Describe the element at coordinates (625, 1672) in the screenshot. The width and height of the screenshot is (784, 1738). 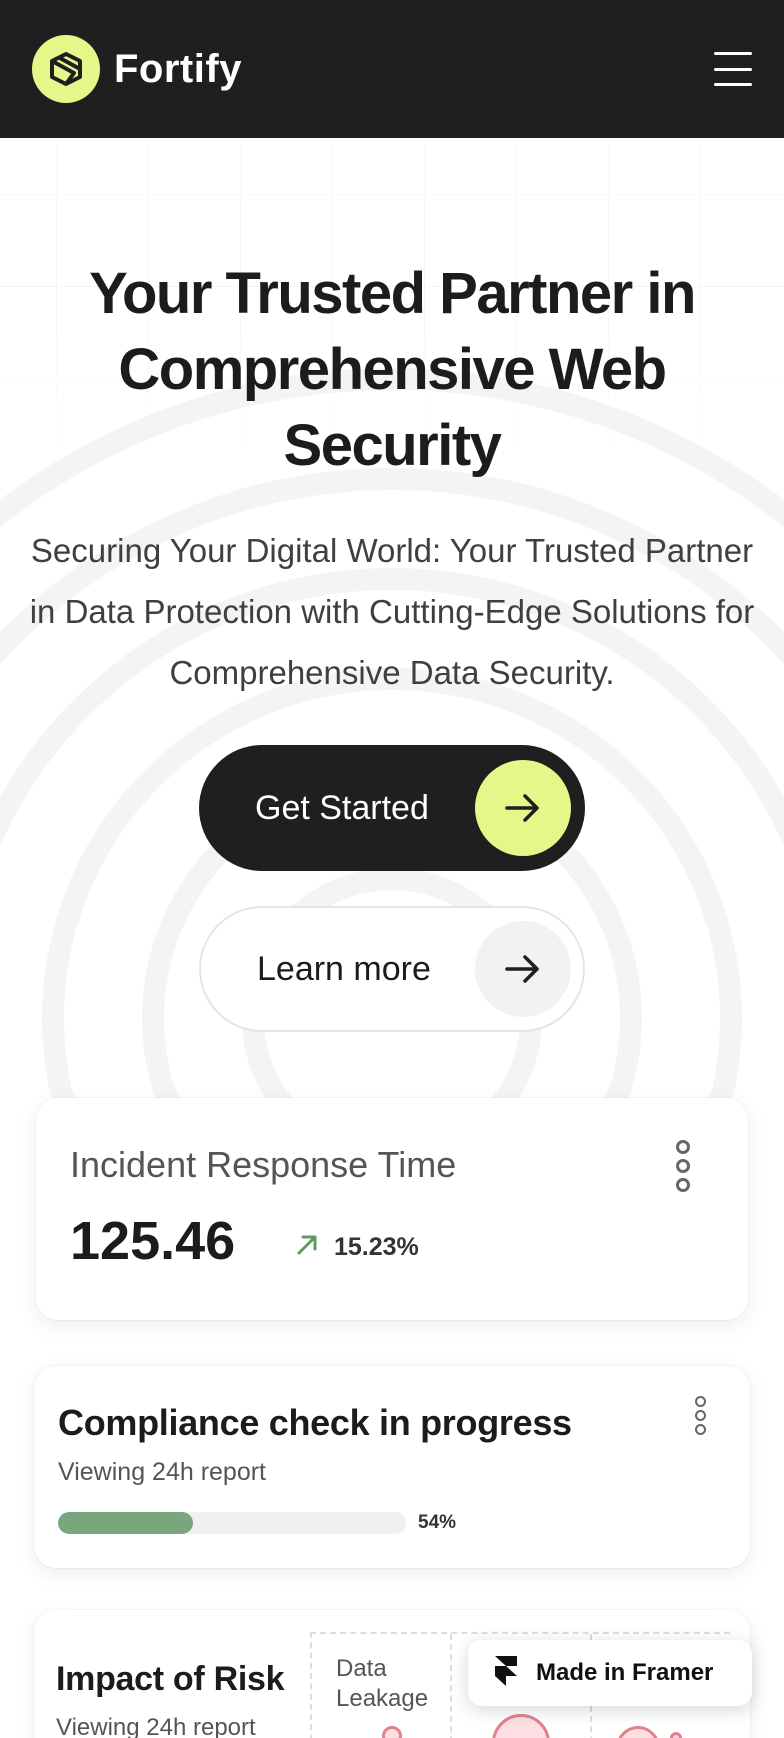
I see `made-in-framer-label: Made in Framer` at that location.